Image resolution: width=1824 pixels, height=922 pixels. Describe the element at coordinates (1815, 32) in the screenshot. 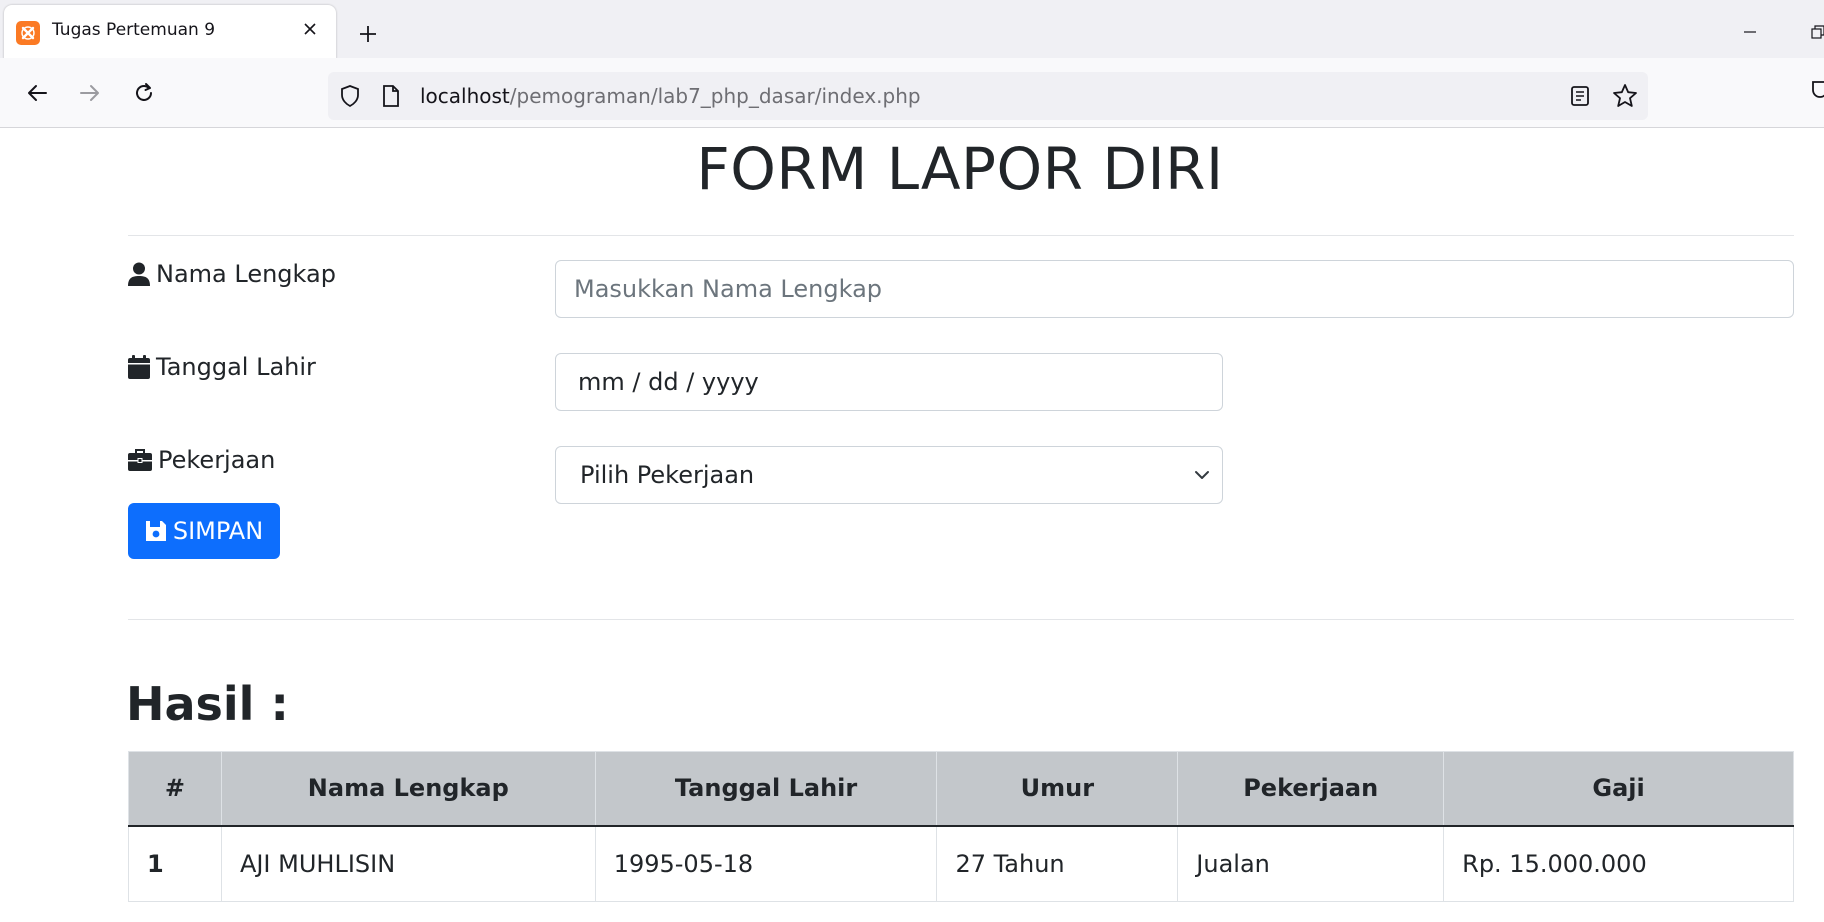

I see `restore-icon` at that location.